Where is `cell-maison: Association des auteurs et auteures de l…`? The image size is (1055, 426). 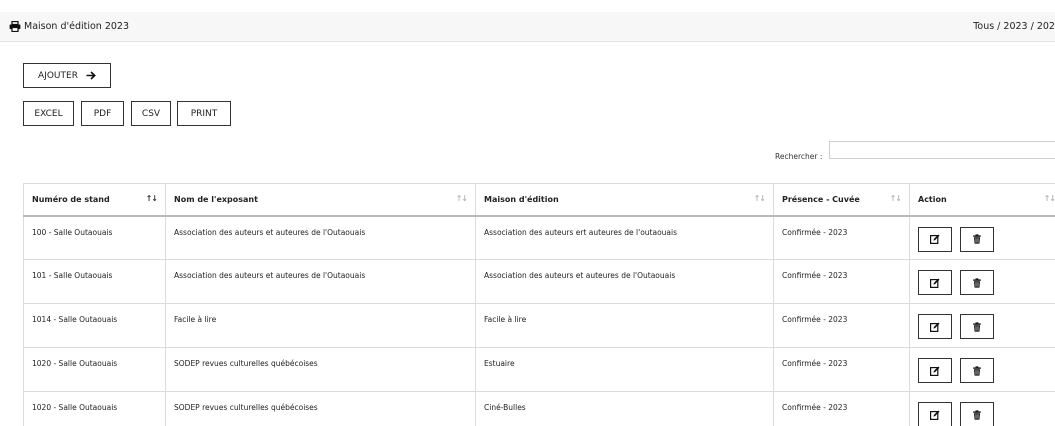
cell-maison: Association des auteurs et auteures de l… is located at coordinates (624, 281).